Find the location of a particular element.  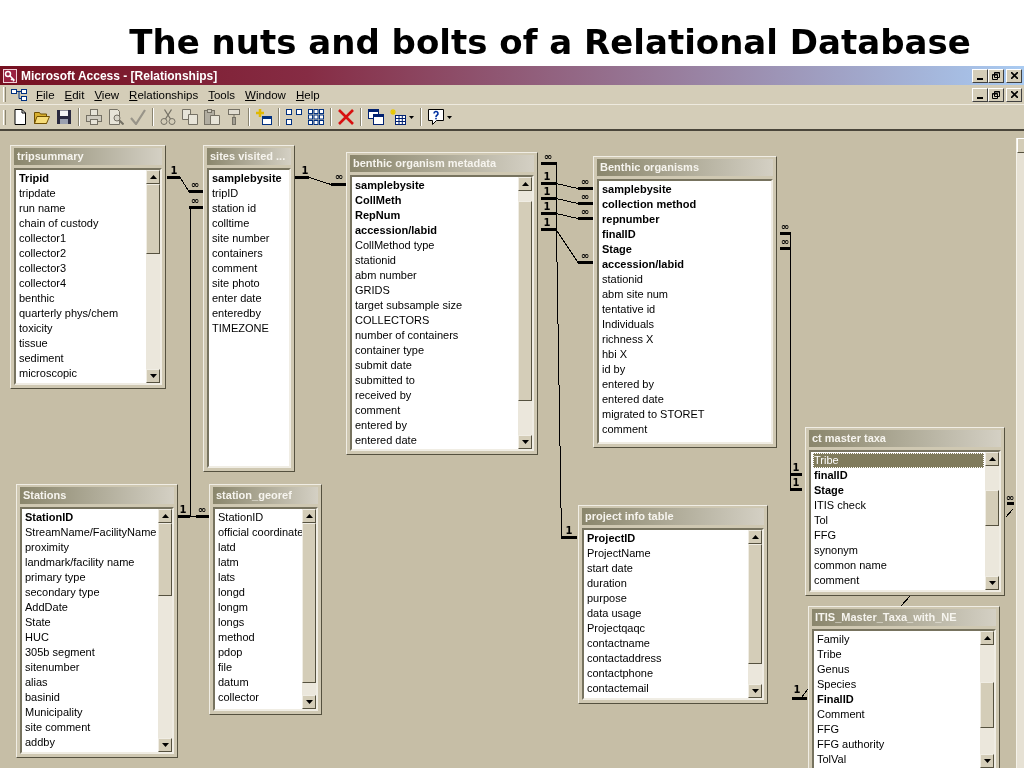

delete-icon is located at coordinates (346, 117).